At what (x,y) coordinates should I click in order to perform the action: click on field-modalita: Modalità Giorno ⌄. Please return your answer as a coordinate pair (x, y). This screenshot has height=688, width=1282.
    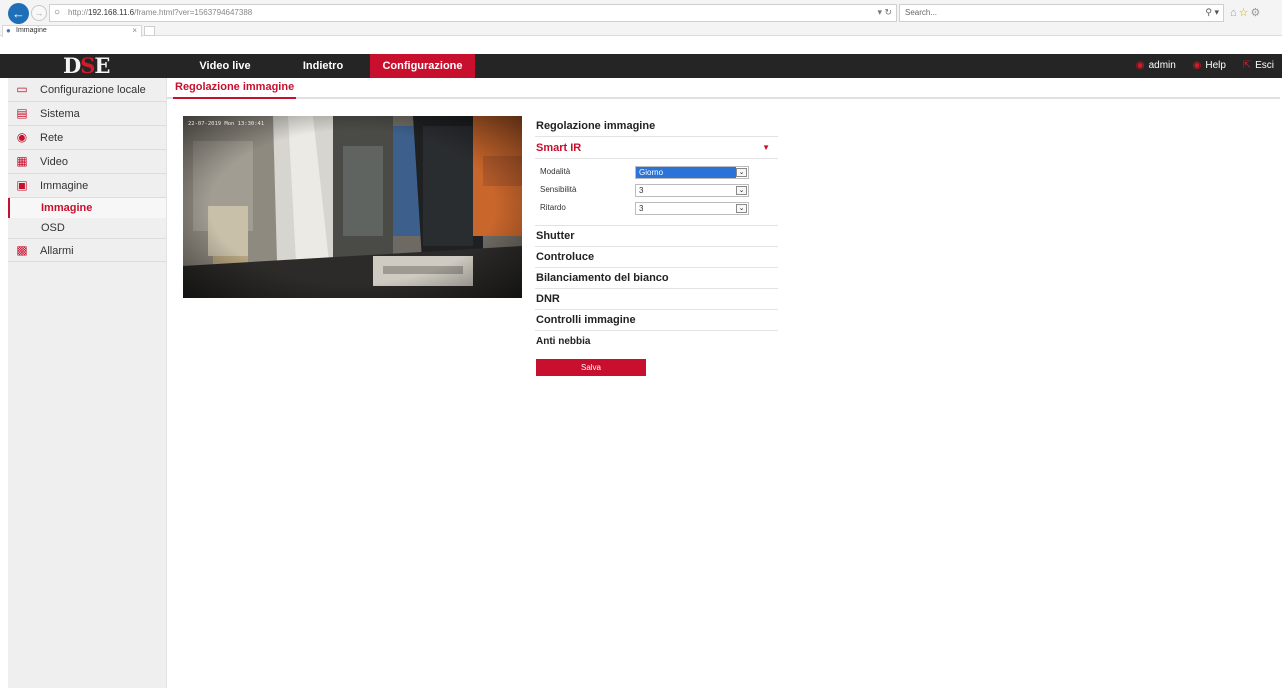
    Looking at the image, I should click on (656, 173).